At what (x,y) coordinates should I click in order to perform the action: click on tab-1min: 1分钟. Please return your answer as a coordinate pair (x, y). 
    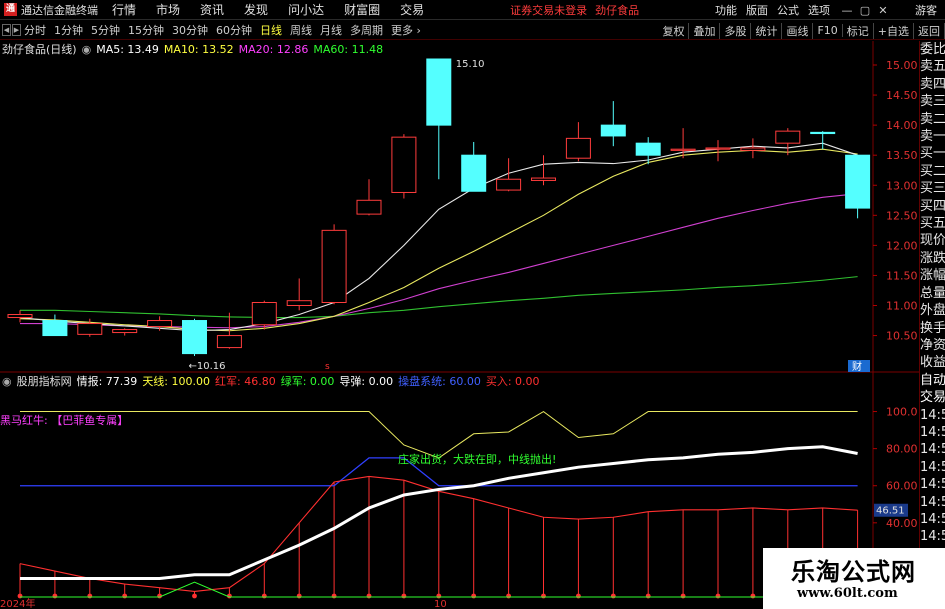
    Looking at the image, I should click on (68, 30).